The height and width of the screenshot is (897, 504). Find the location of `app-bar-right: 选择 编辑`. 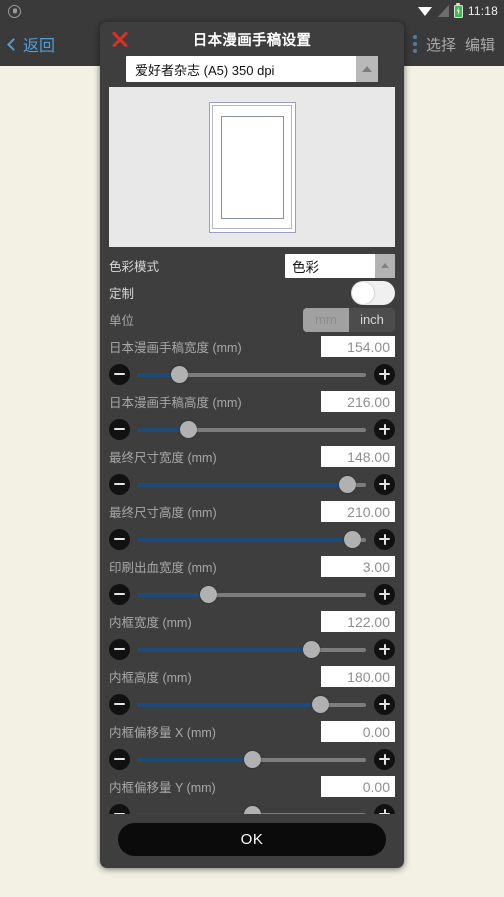

app-bar-right: 选择 编辑 is located at coordinates (458, 44).